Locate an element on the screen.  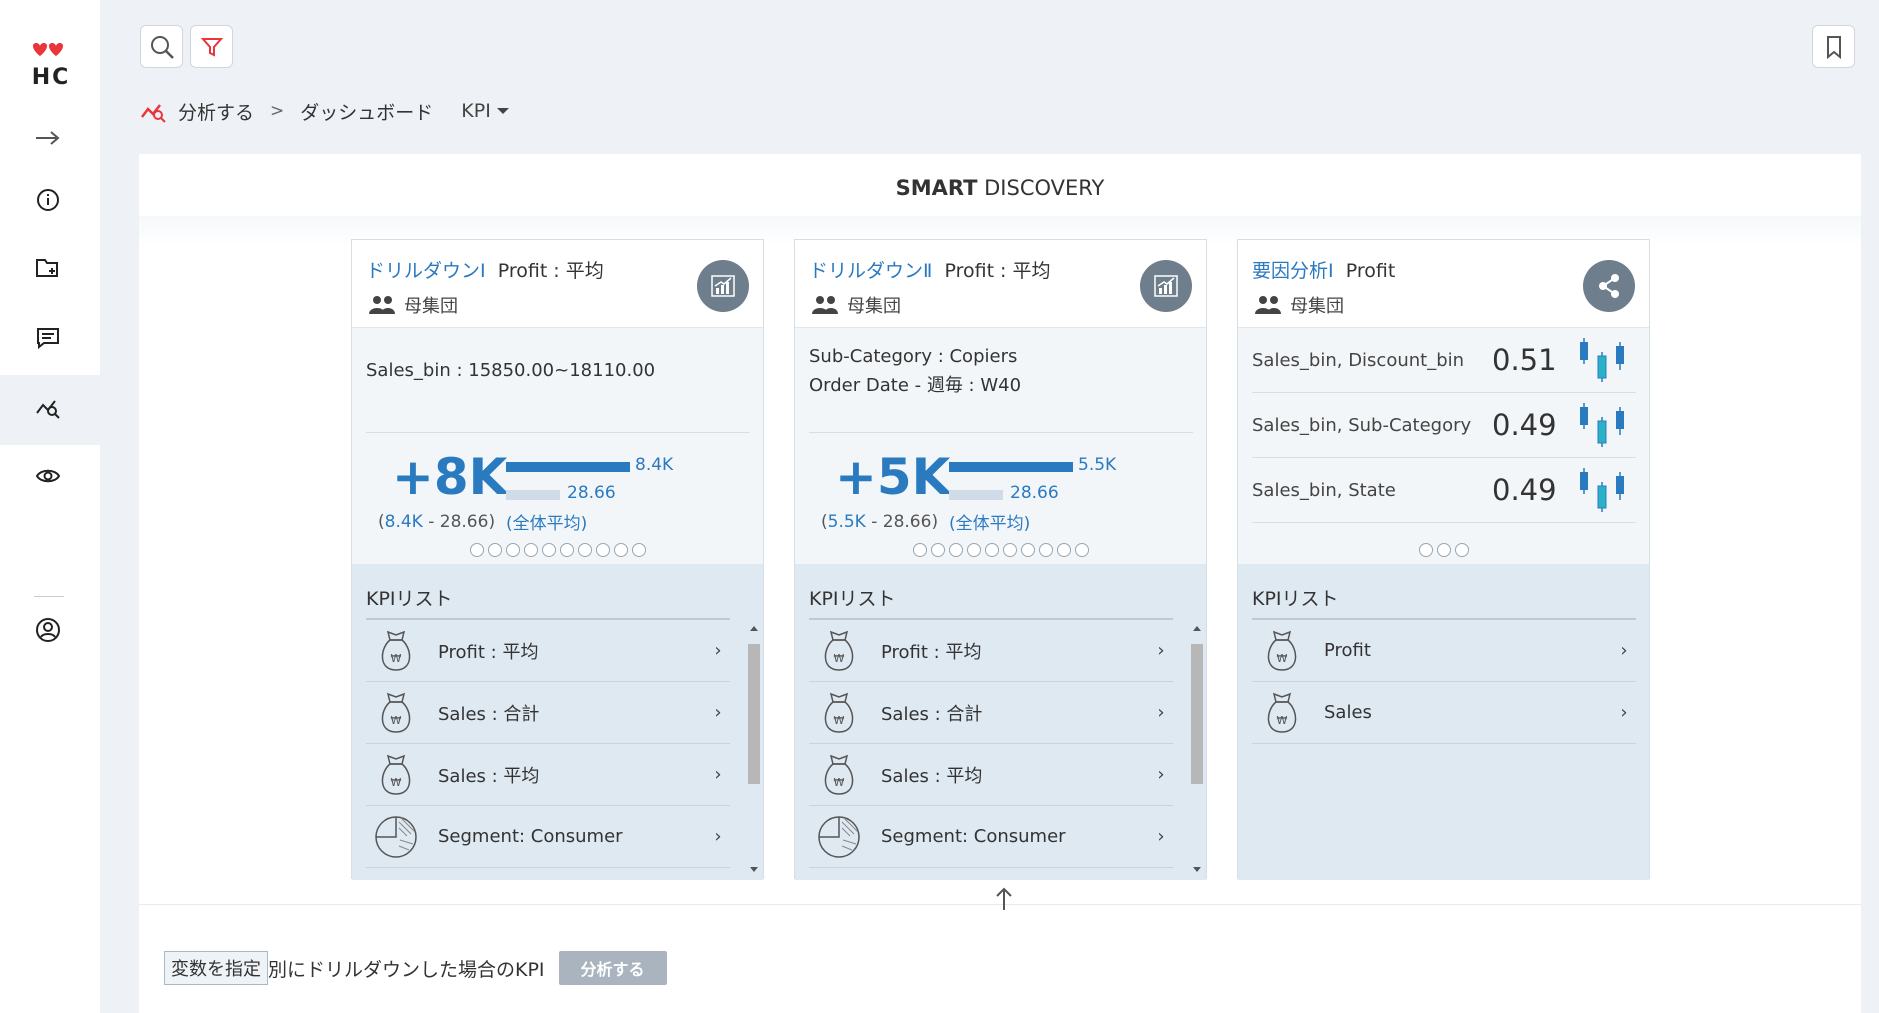
info-button is located at coordinates (48, 200).